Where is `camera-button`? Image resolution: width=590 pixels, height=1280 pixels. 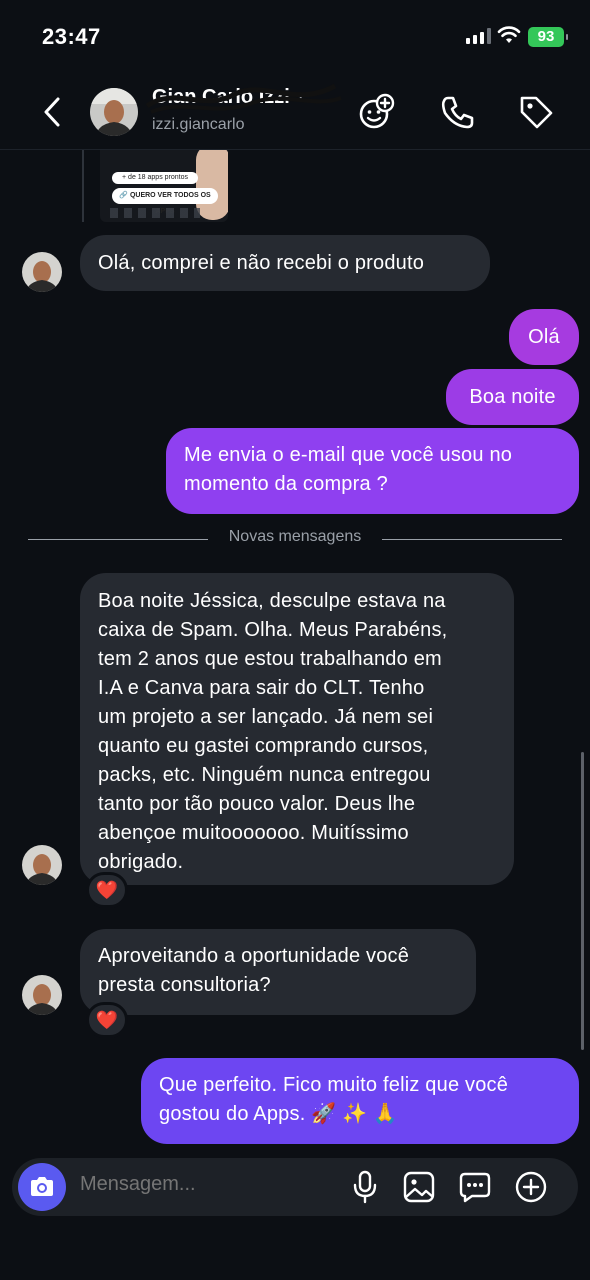 camera-button is located at coordinates (42, 1187).